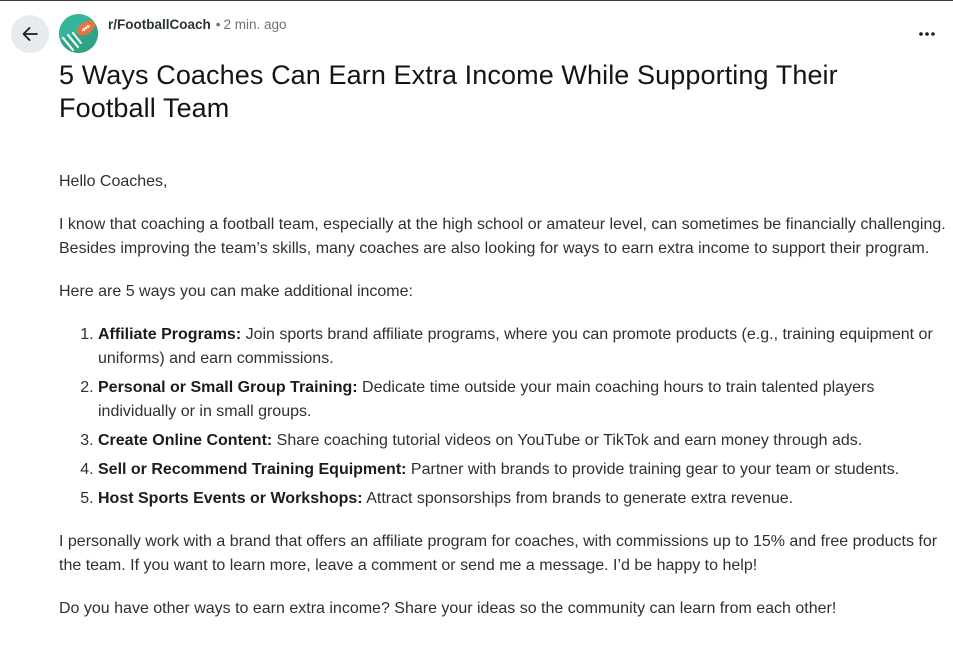  Describe the element at coordinates (255, 24) in the screenshot. I see `post-timestamp: 2 min. ago` at that location.